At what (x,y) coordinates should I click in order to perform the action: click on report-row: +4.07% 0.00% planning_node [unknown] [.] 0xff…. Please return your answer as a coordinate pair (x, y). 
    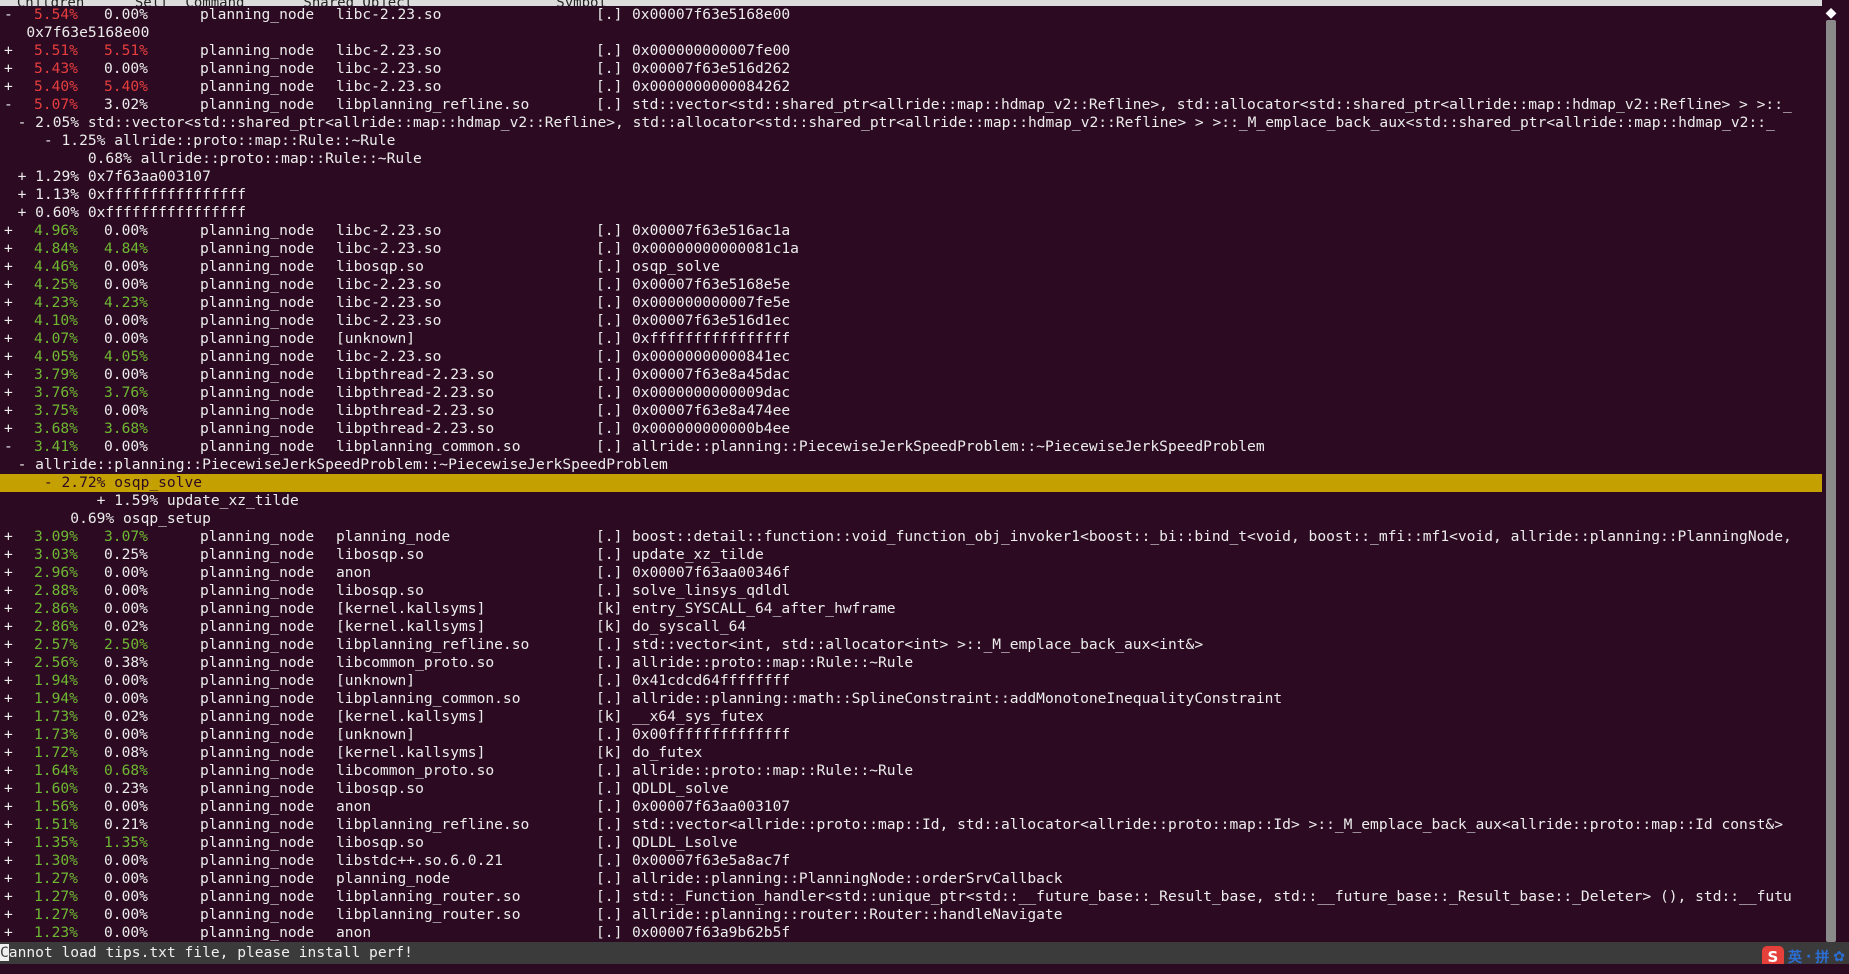
    Looking at the image, I should click on (911, 339).